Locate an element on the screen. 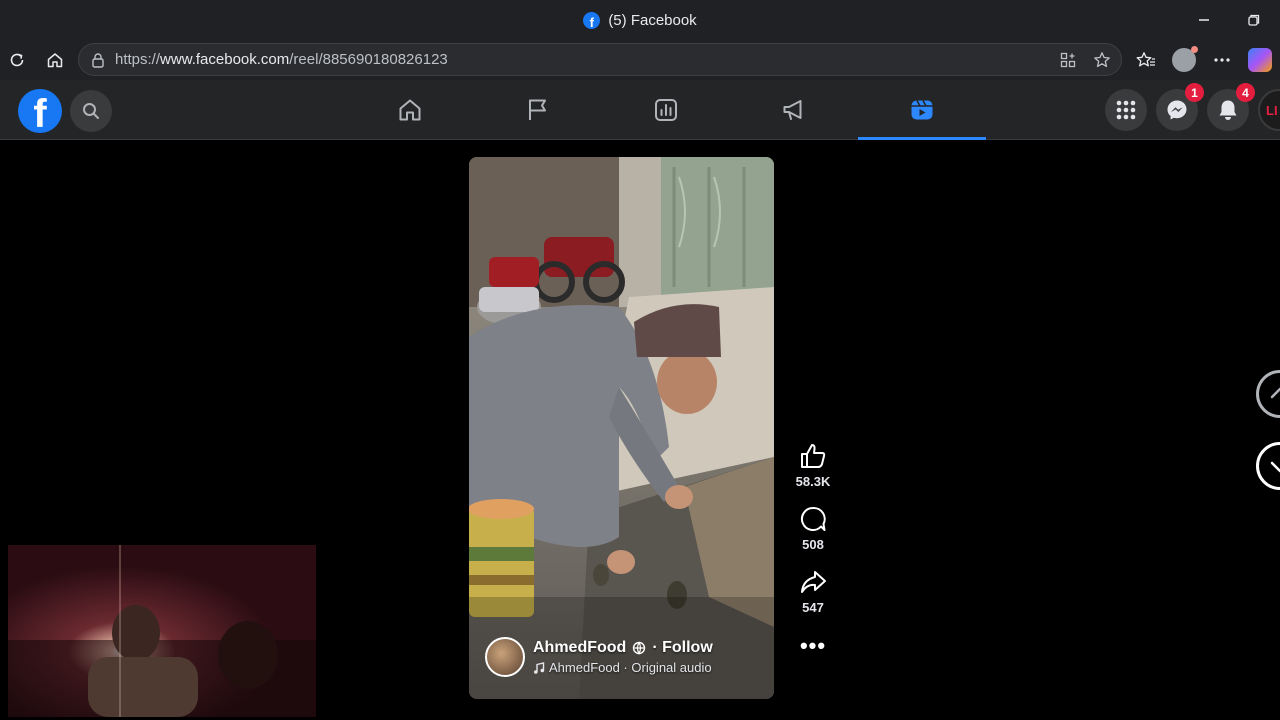 This screenshot has height=720, width=1280. next-reel-button is located at coordinates (1268, 466).